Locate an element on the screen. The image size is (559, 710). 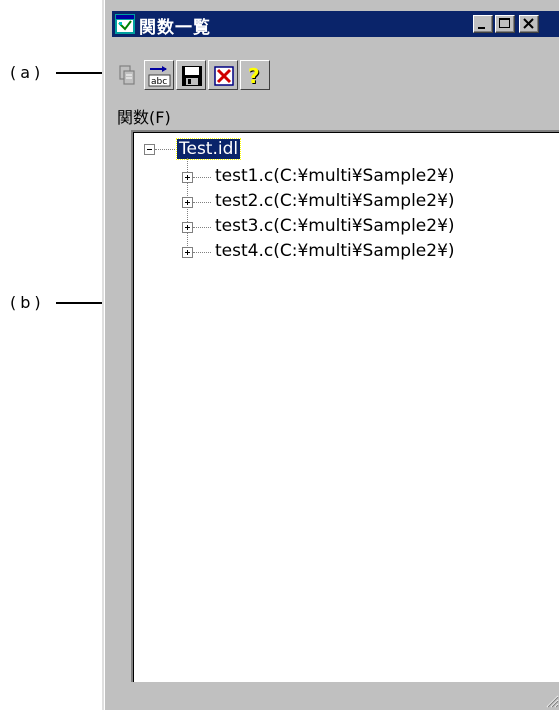
copy-icon is located at coordinates (127, 75).